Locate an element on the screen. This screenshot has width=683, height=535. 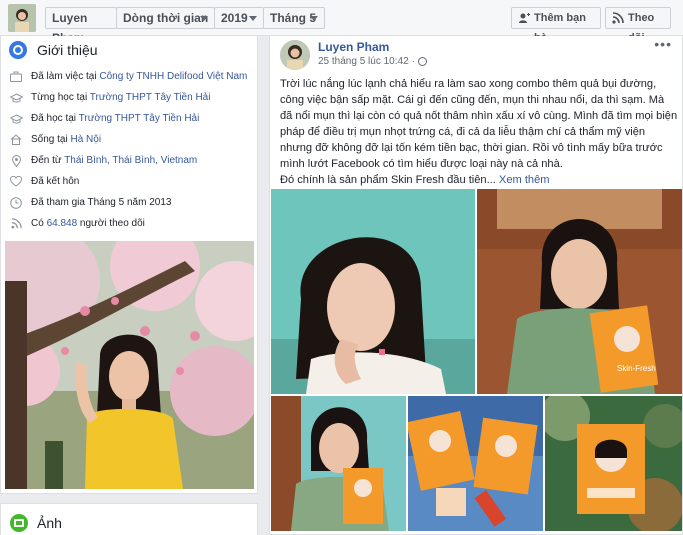
more-options-icon: ••• is located at coordinates (663, 44).